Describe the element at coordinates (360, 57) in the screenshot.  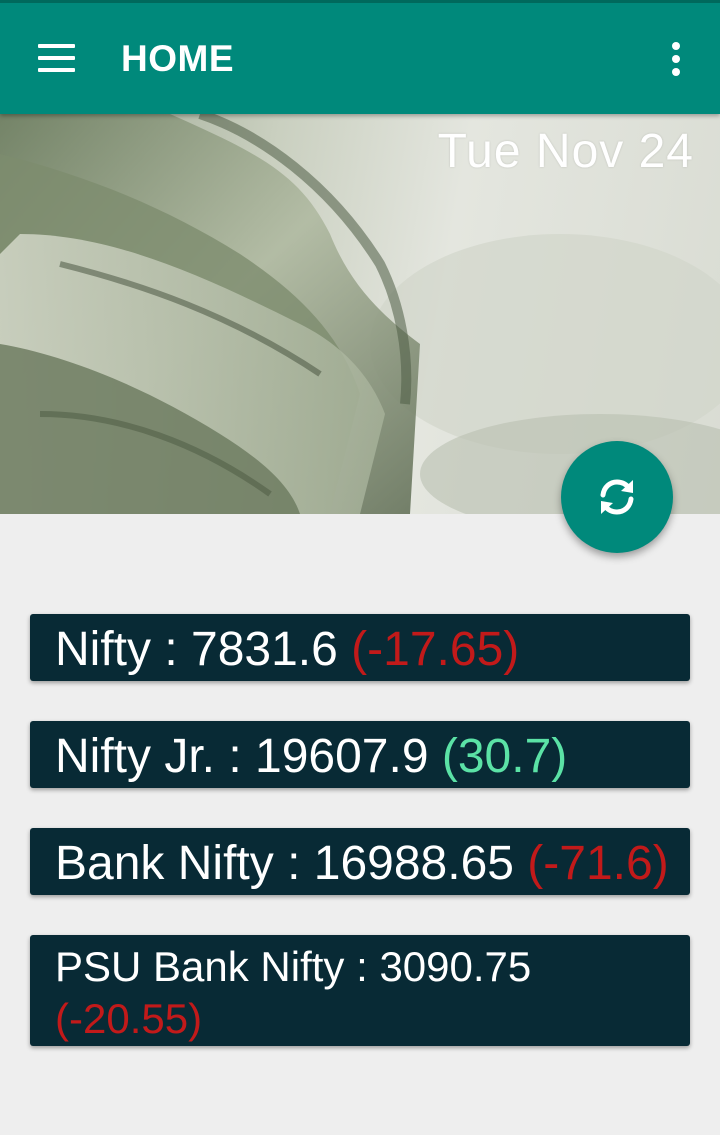
I see `app-bar: HOME` at that location.